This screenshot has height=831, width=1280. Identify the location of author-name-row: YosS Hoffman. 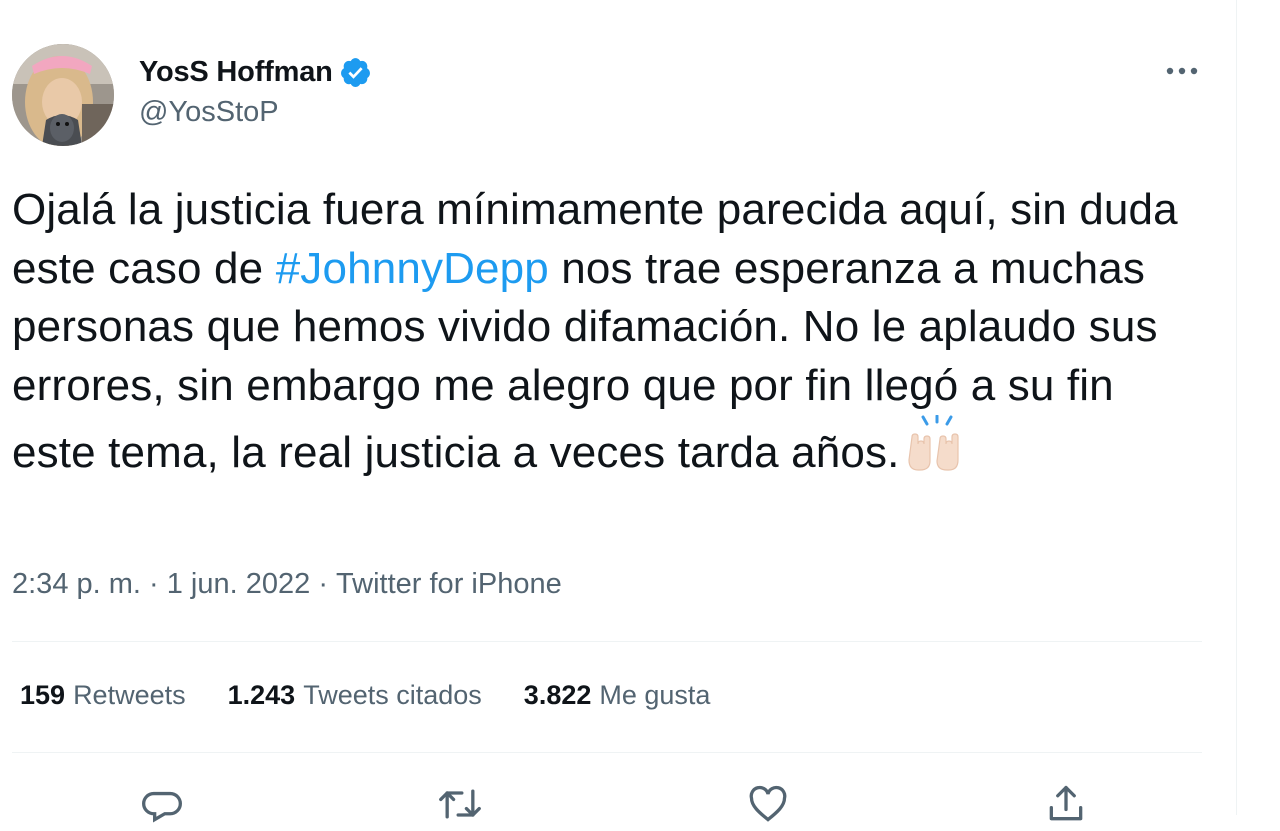
(255, 72).